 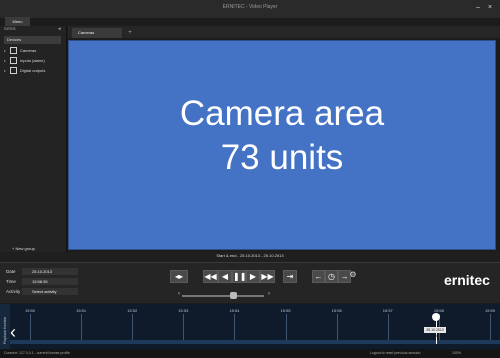 I want to click on prev-event-button: ←, so click(x=318, y=276).